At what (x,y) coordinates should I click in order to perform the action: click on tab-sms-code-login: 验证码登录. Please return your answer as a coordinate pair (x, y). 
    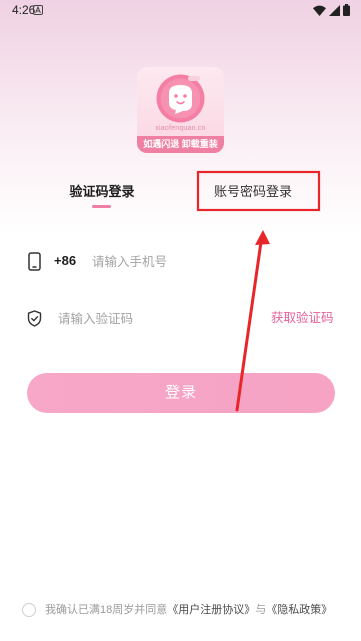
    Looking at the image, I should click on (102, 192).